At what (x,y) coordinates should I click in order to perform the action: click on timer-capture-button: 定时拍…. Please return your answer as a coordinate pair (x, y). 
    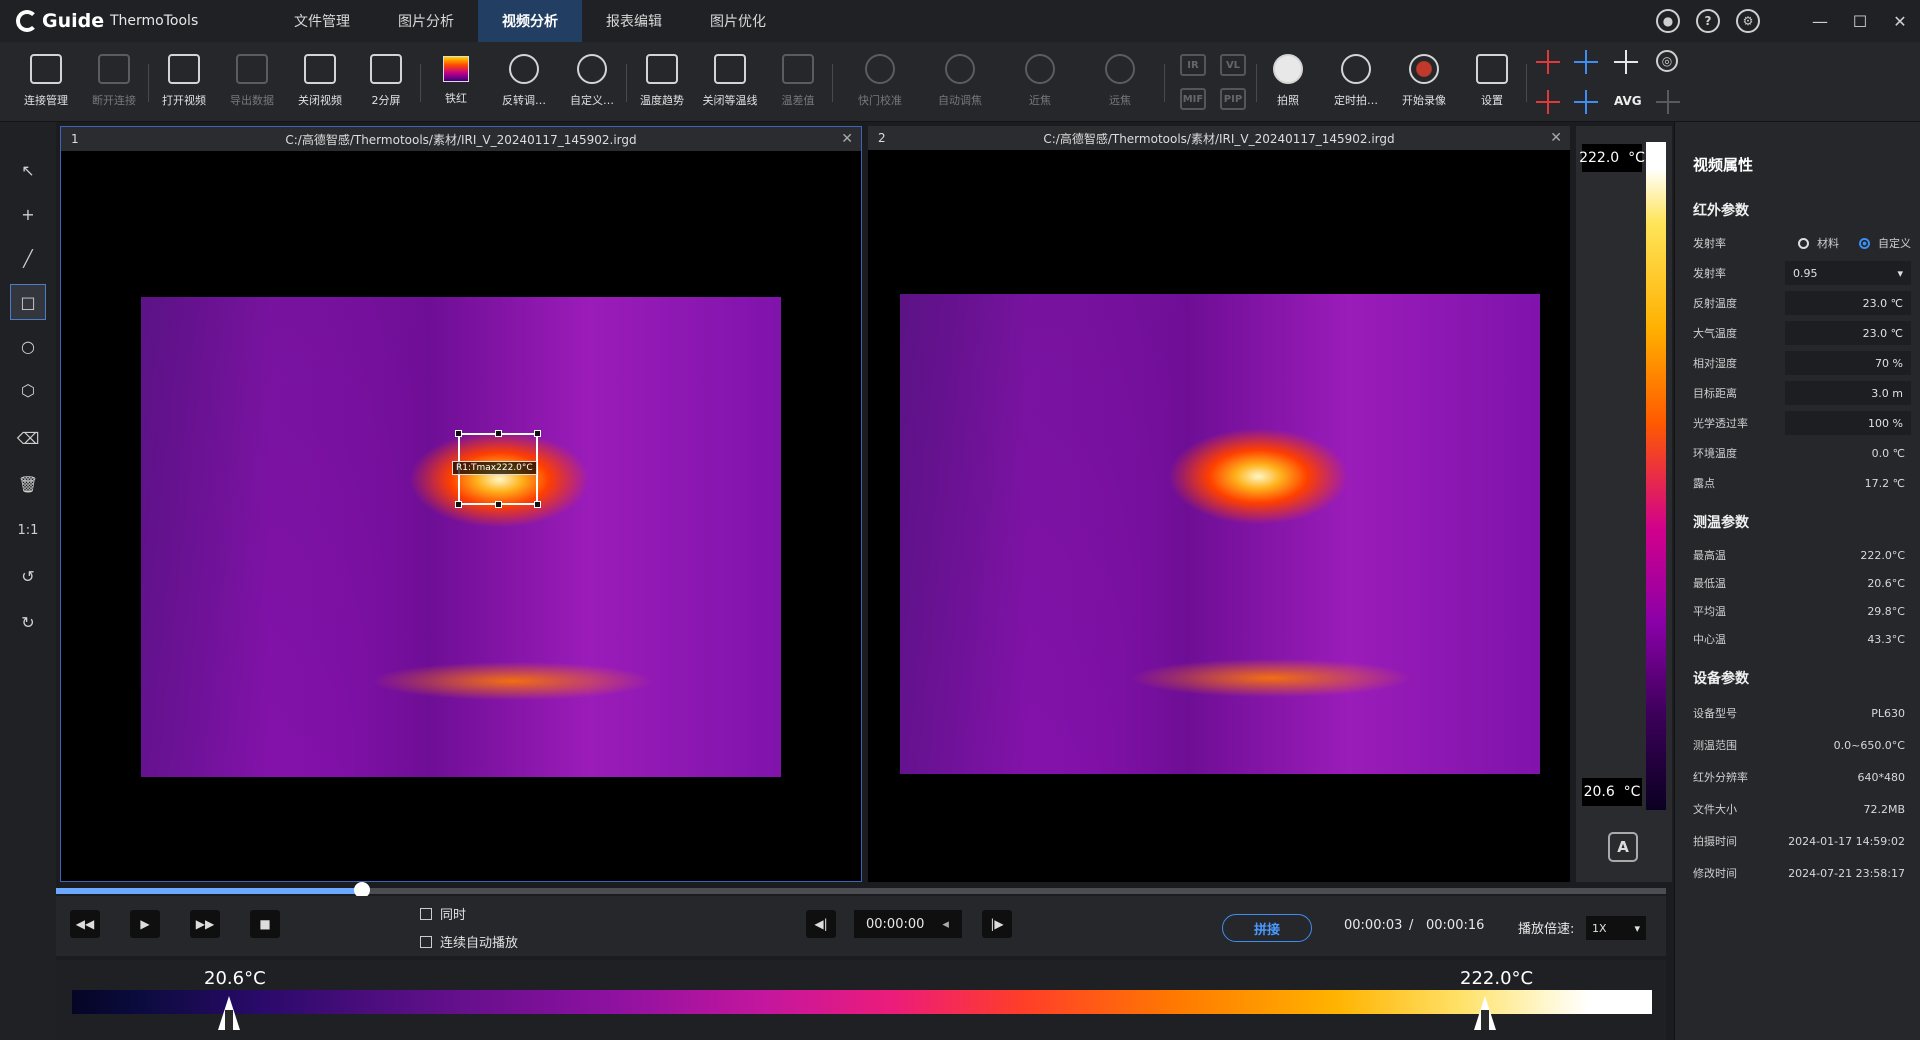
    Looking at the image, I should click on (1356, 82).